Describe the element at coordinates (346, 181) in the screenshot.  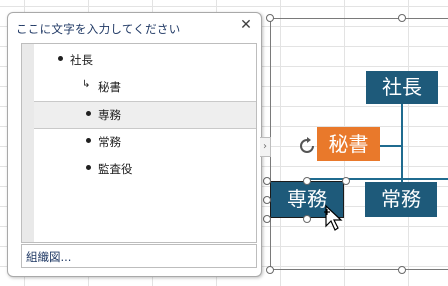
I see `node-handle-tr` at that location.